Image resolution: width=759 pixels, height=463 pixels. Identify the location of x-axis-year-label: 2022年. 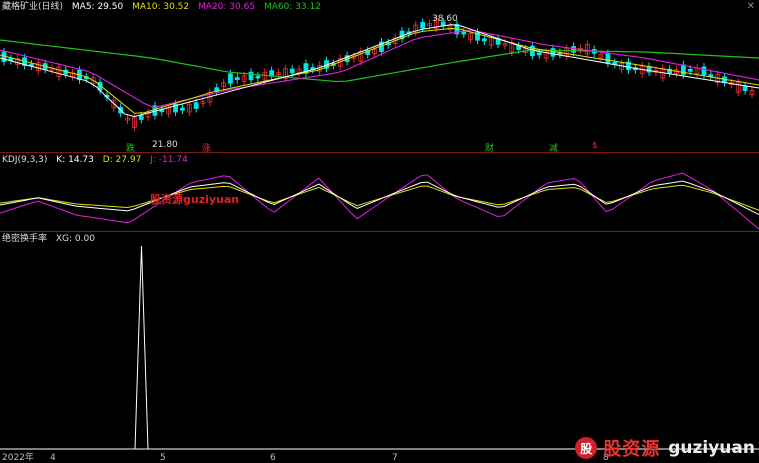
(18, 458).